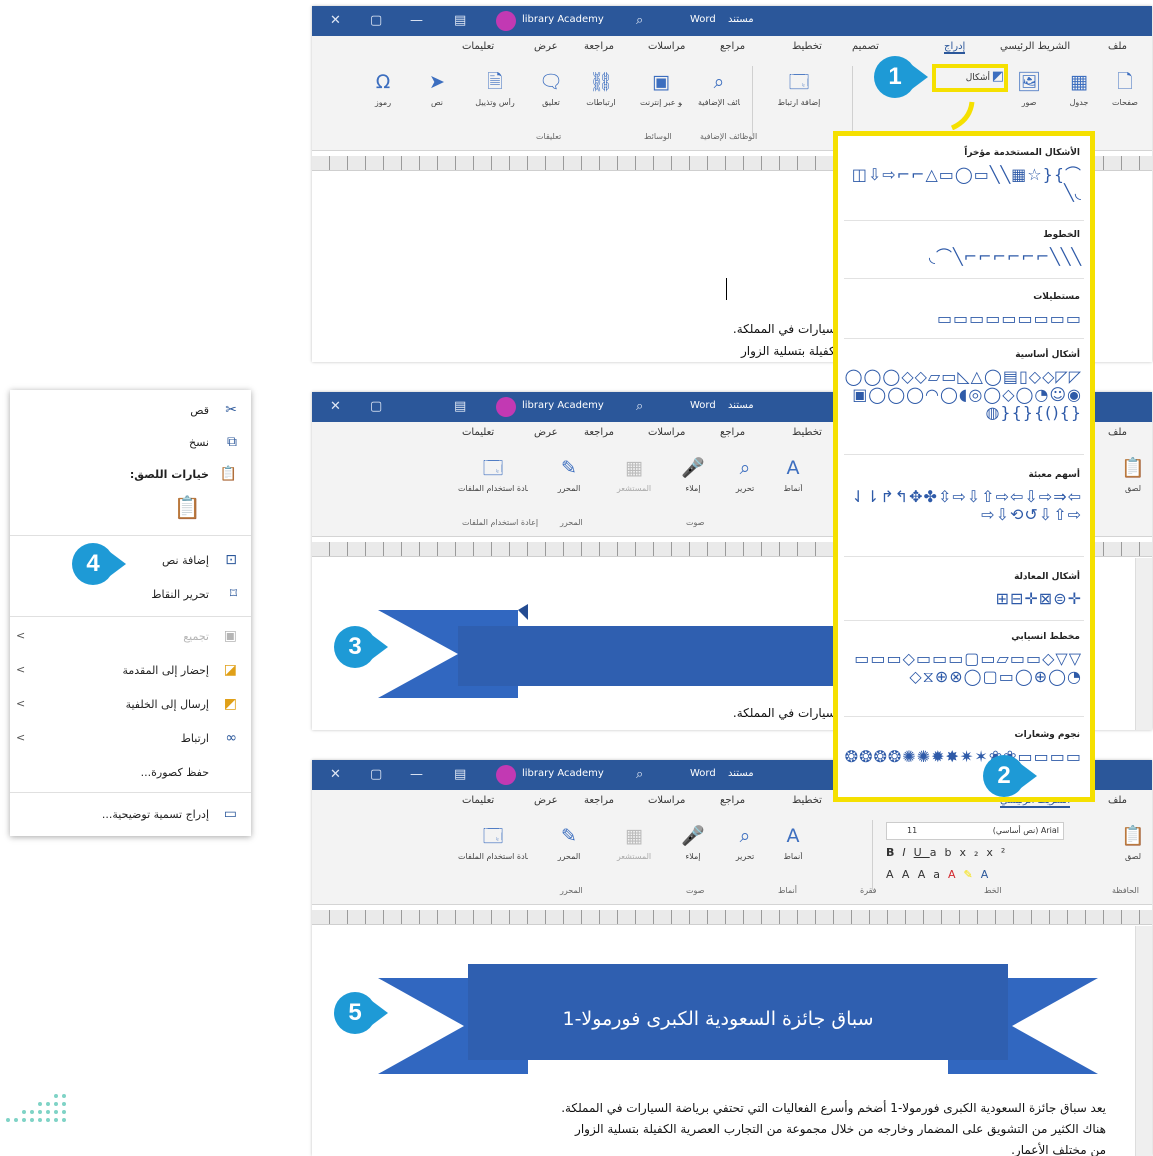 Image resolution: width=1153 pixels, height=1156 pixels. I want to click on menu-item-bring-to-front: ◪ إحضار إلى المقدمة <, so click(130, 671).